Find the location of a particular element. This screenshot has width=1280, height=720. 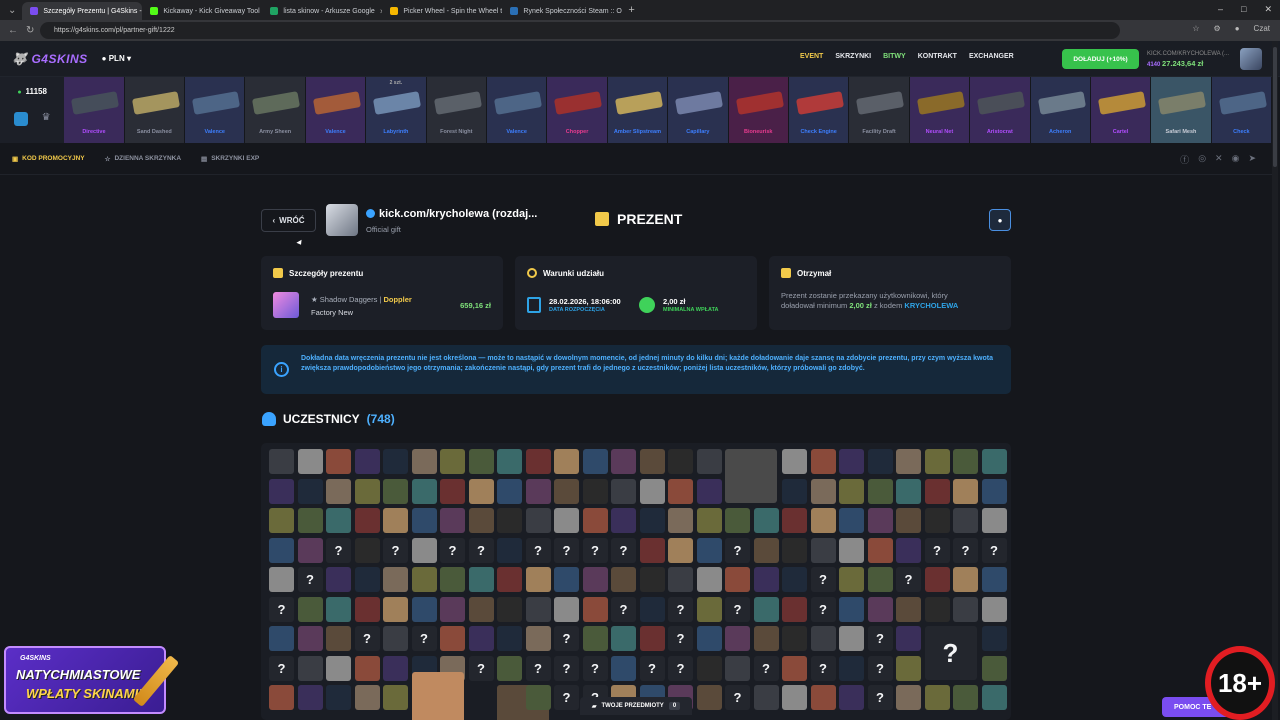

live-drop-item: Safari Mesh is located at coordinates (1181, 110).